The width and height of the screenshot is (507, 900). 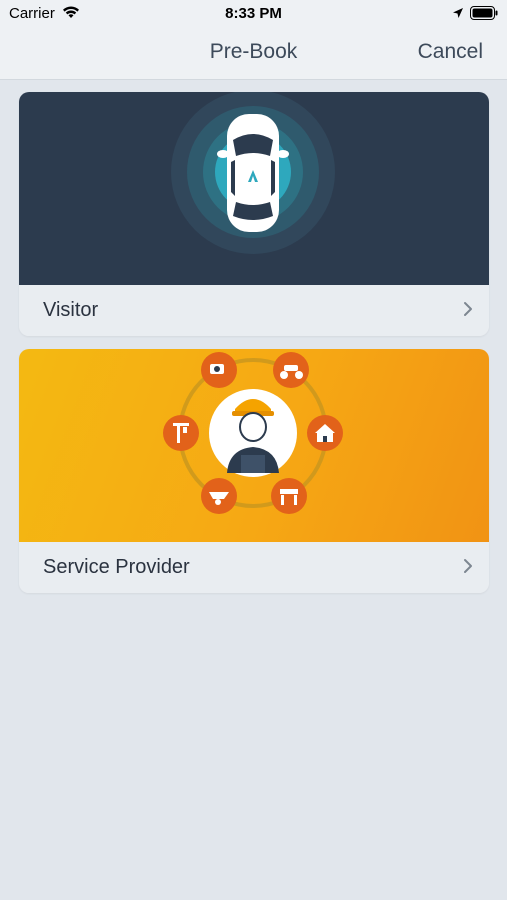 What do you see at coordinates (254, 310) in the screenshot?
I see `visitor-row: Visitor` at bounding box center [254, 310].